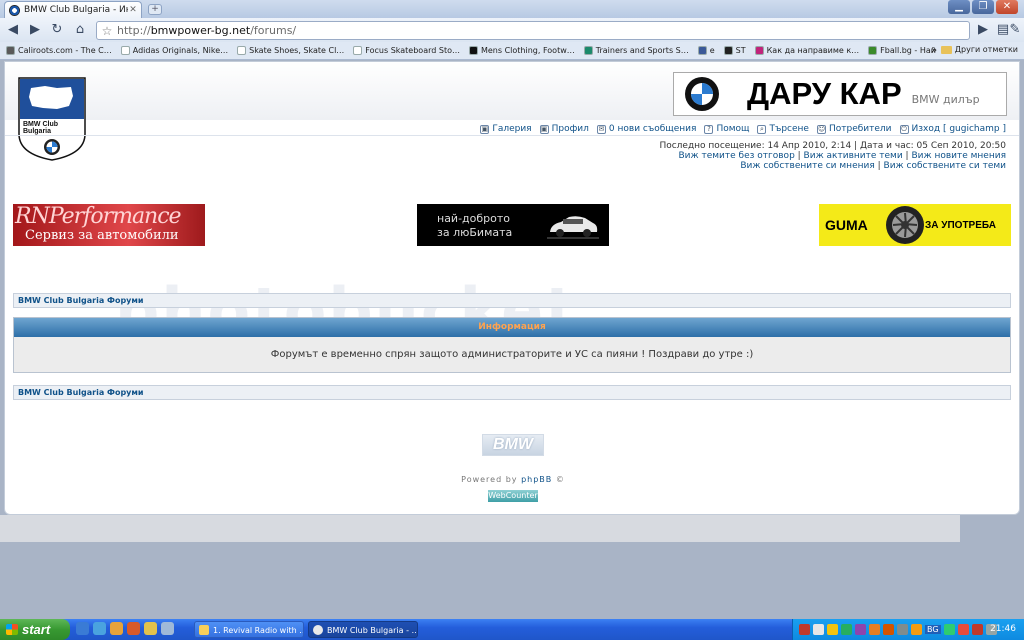 The width and height of the screenshot is (1024, 640). Describe the element at coordinates (512, 327) in the screenshot. I see `information-title: Информация` at that location.